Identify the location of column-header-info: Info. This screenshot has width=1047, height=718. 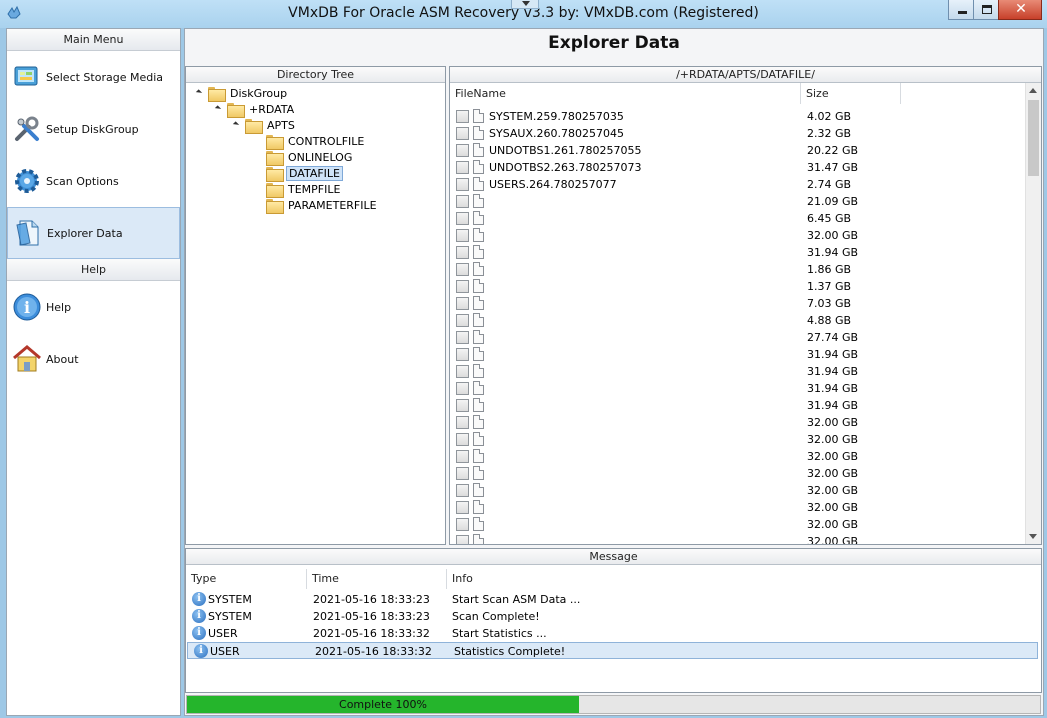
(744, 579).